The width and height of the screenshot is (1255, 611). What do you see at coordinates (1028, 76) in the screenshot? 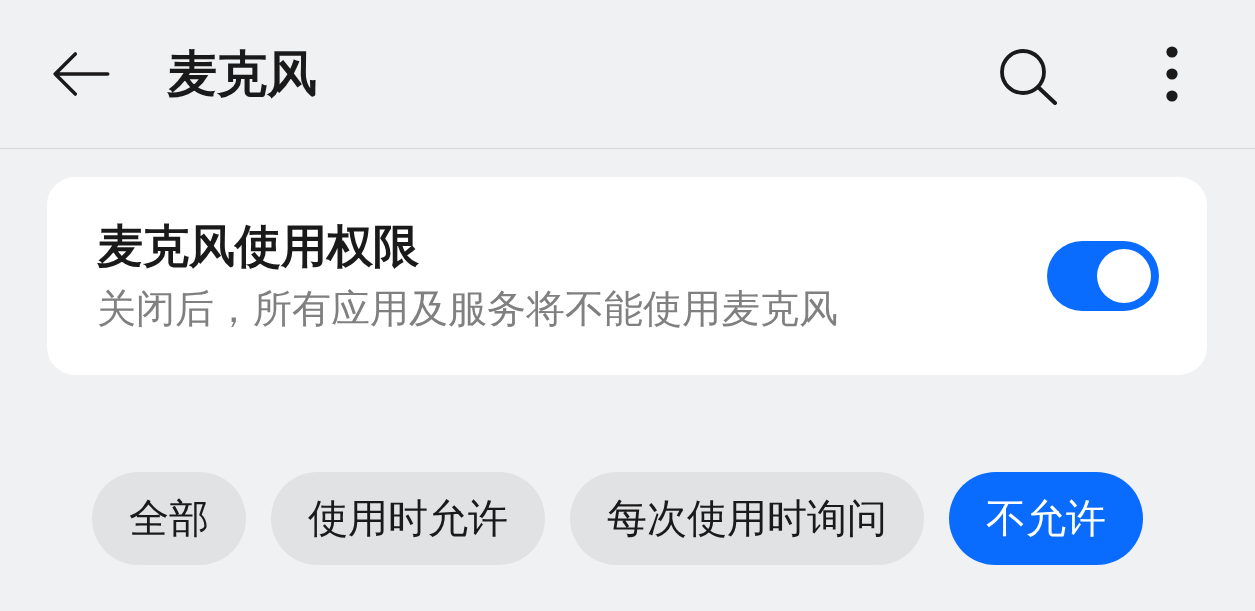
I see `search-icon` at bounding box center [1028, 76].